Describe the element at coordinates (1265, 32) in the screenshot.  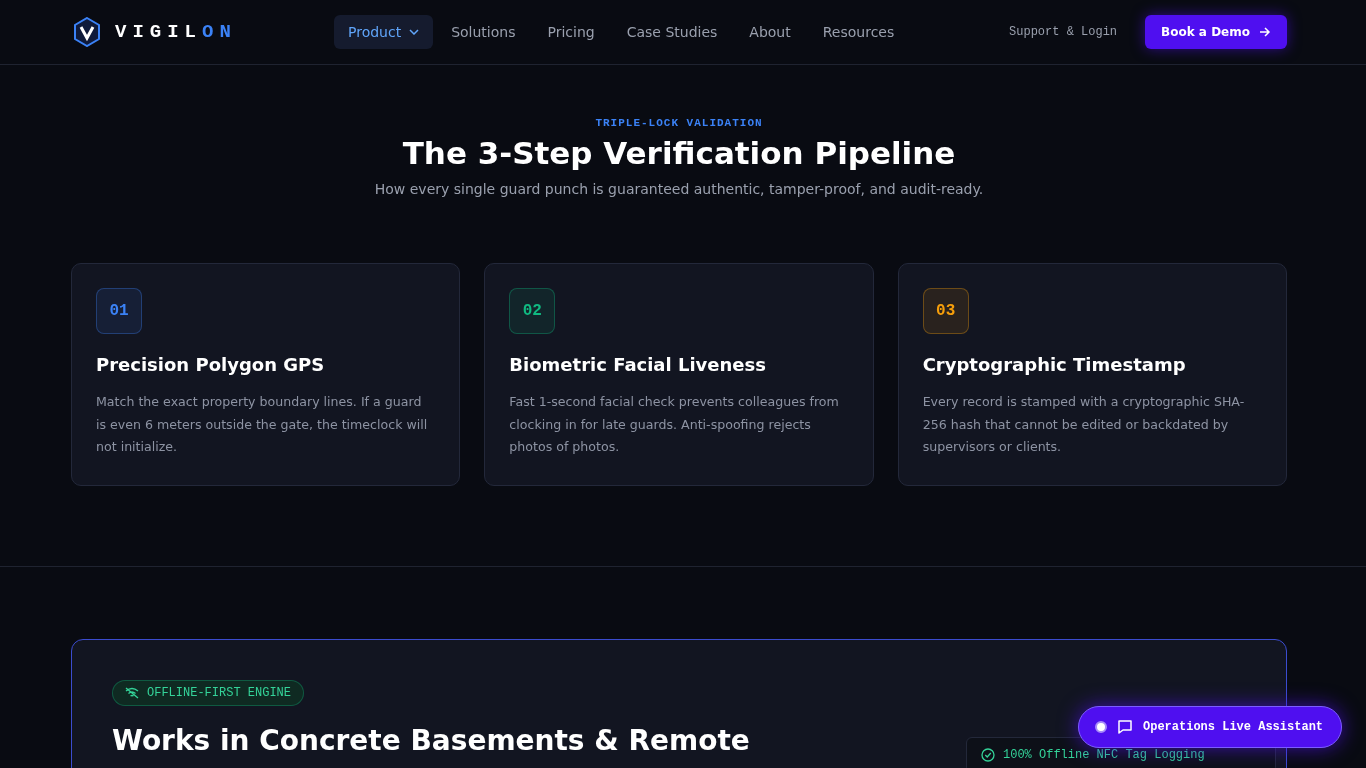
I see `arrow-right-icon` at that location.